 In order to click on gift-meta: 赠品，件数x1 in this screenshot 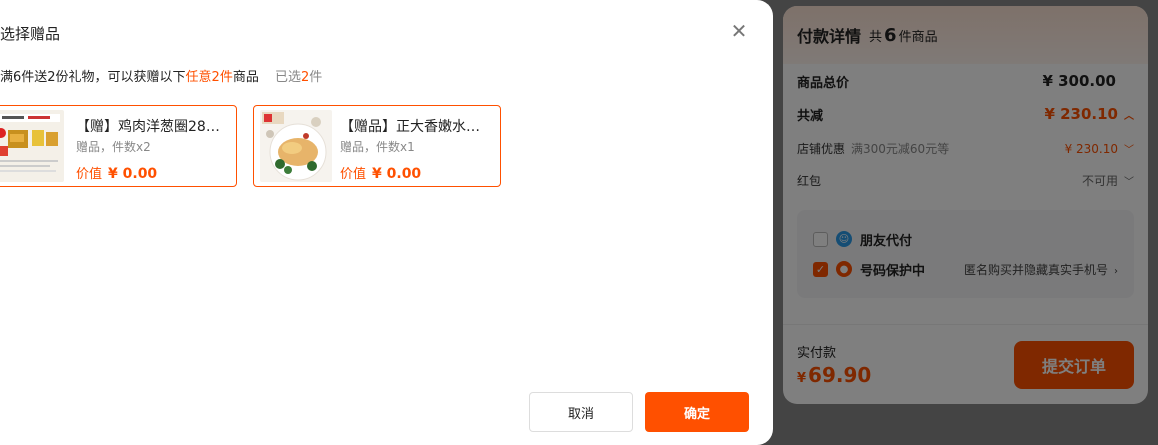, I will do `click(377, 147)`.